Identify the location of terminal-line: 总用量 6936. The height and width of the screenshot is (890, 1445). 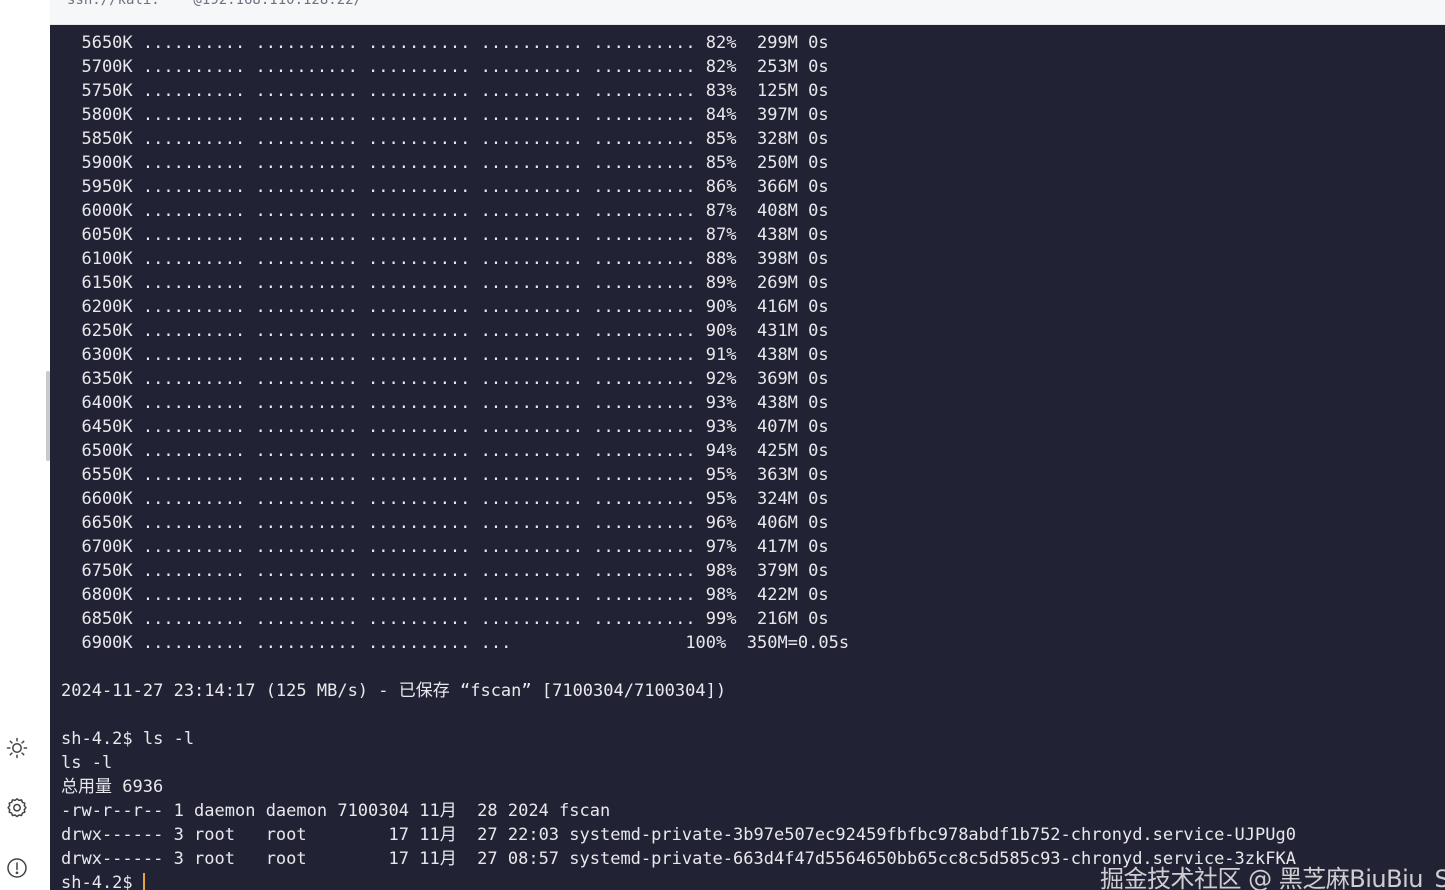
(112, 787).